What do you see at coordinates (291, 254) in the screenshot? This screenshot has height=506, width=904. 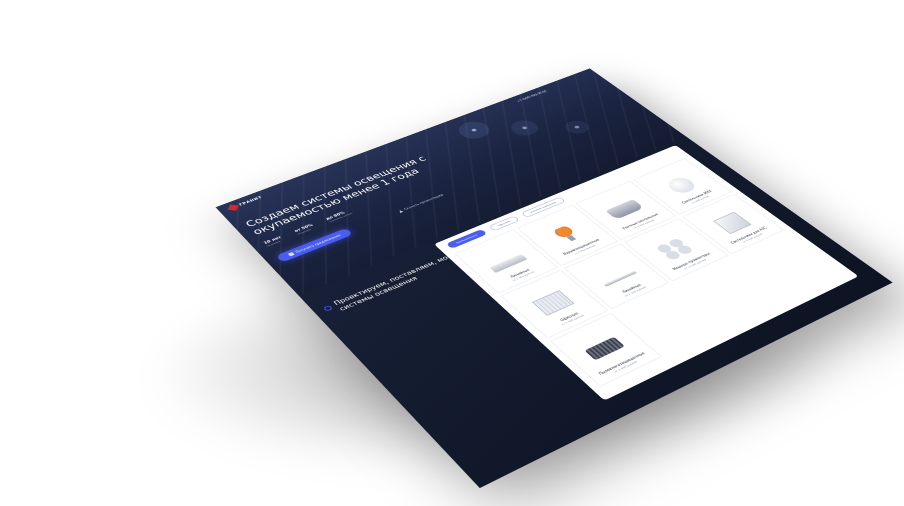 I see `document-icon` at bounding box center [291, 254].